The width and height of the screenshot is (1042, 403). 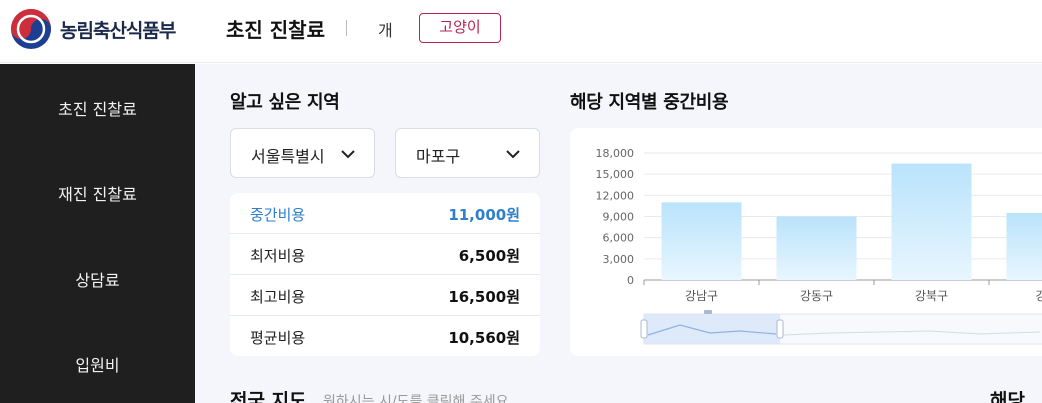 What do you see at coordinates (97, 193) in the screenshot?
I see `sidebar-item-revisit: 재진 진찰료` at bounding box center [97, 193].